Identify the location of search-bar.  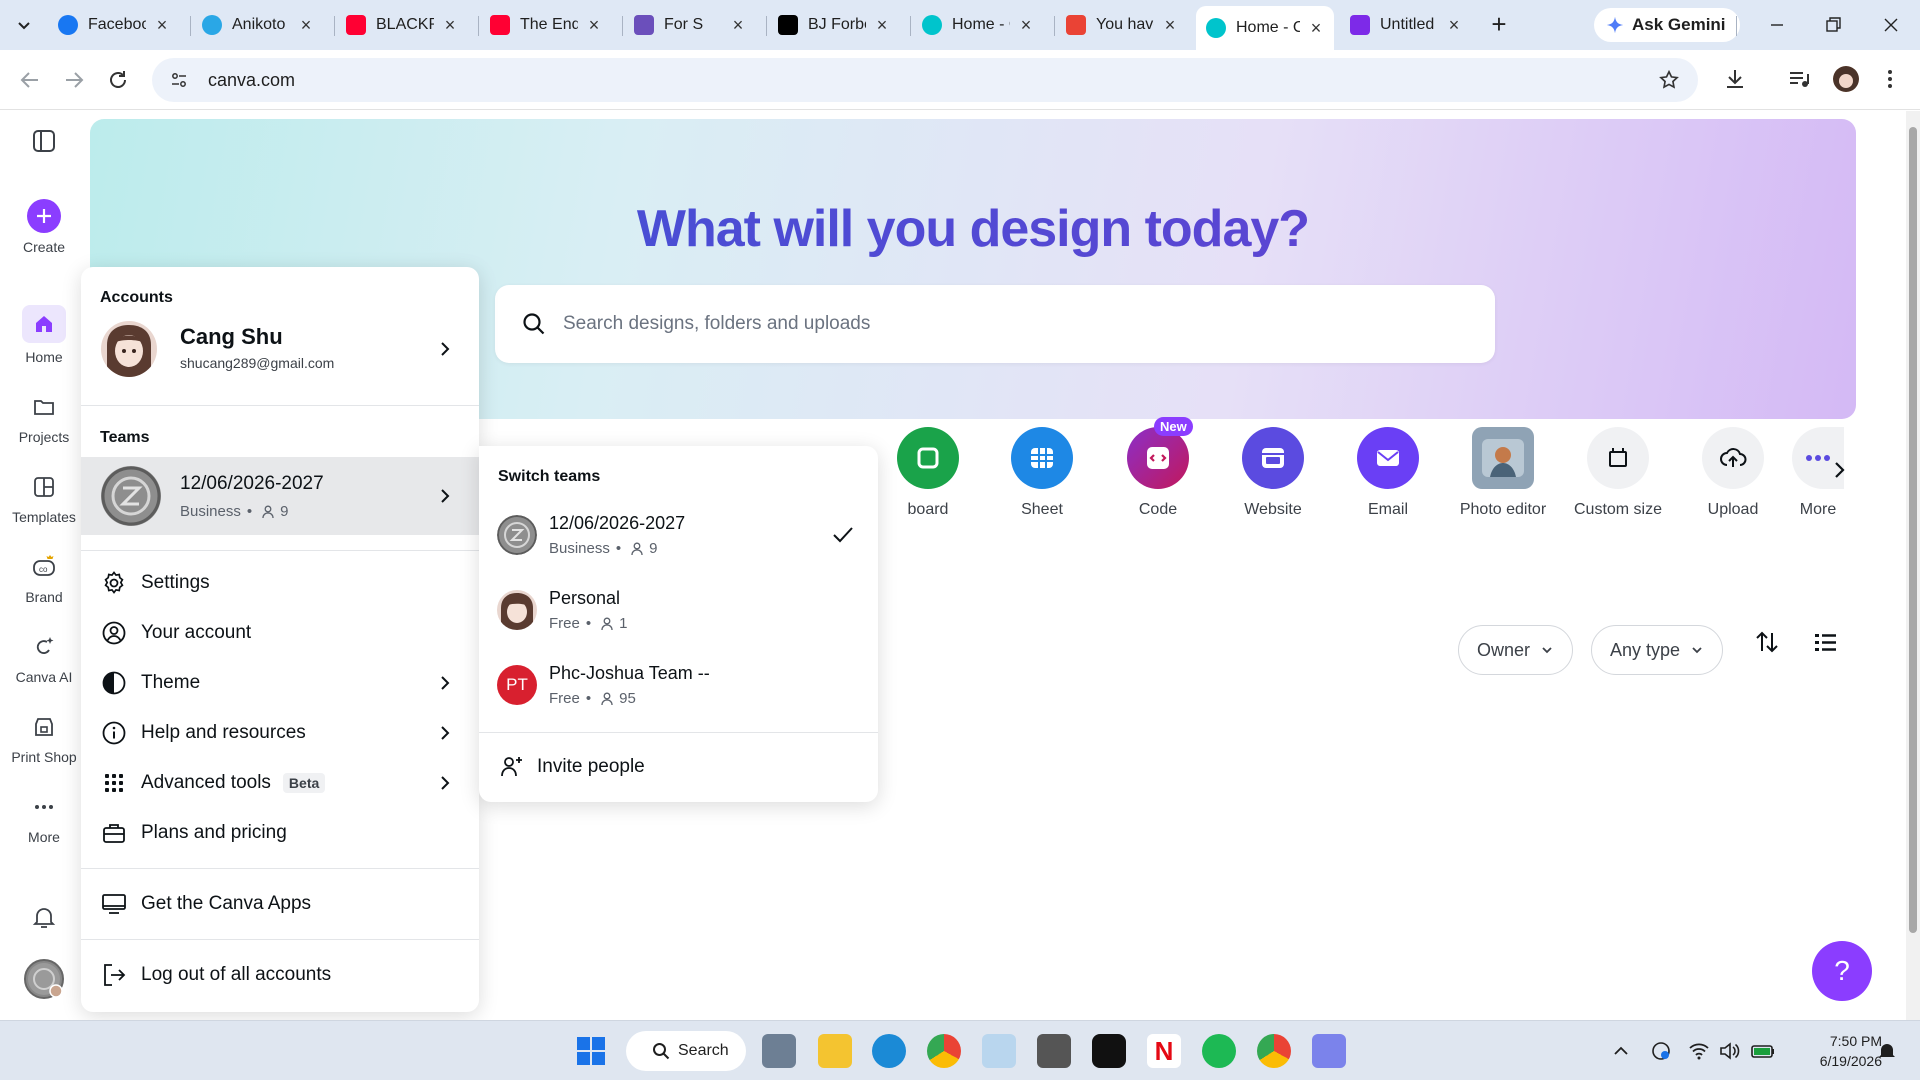
(995, 324).